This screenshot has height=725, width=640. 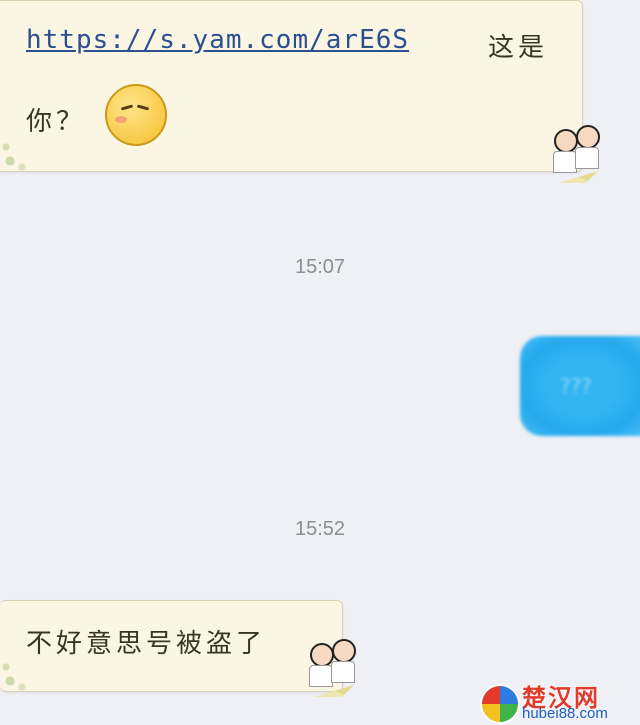 I want to click on message-text-line2: 你？, so click(x=56, y=122).